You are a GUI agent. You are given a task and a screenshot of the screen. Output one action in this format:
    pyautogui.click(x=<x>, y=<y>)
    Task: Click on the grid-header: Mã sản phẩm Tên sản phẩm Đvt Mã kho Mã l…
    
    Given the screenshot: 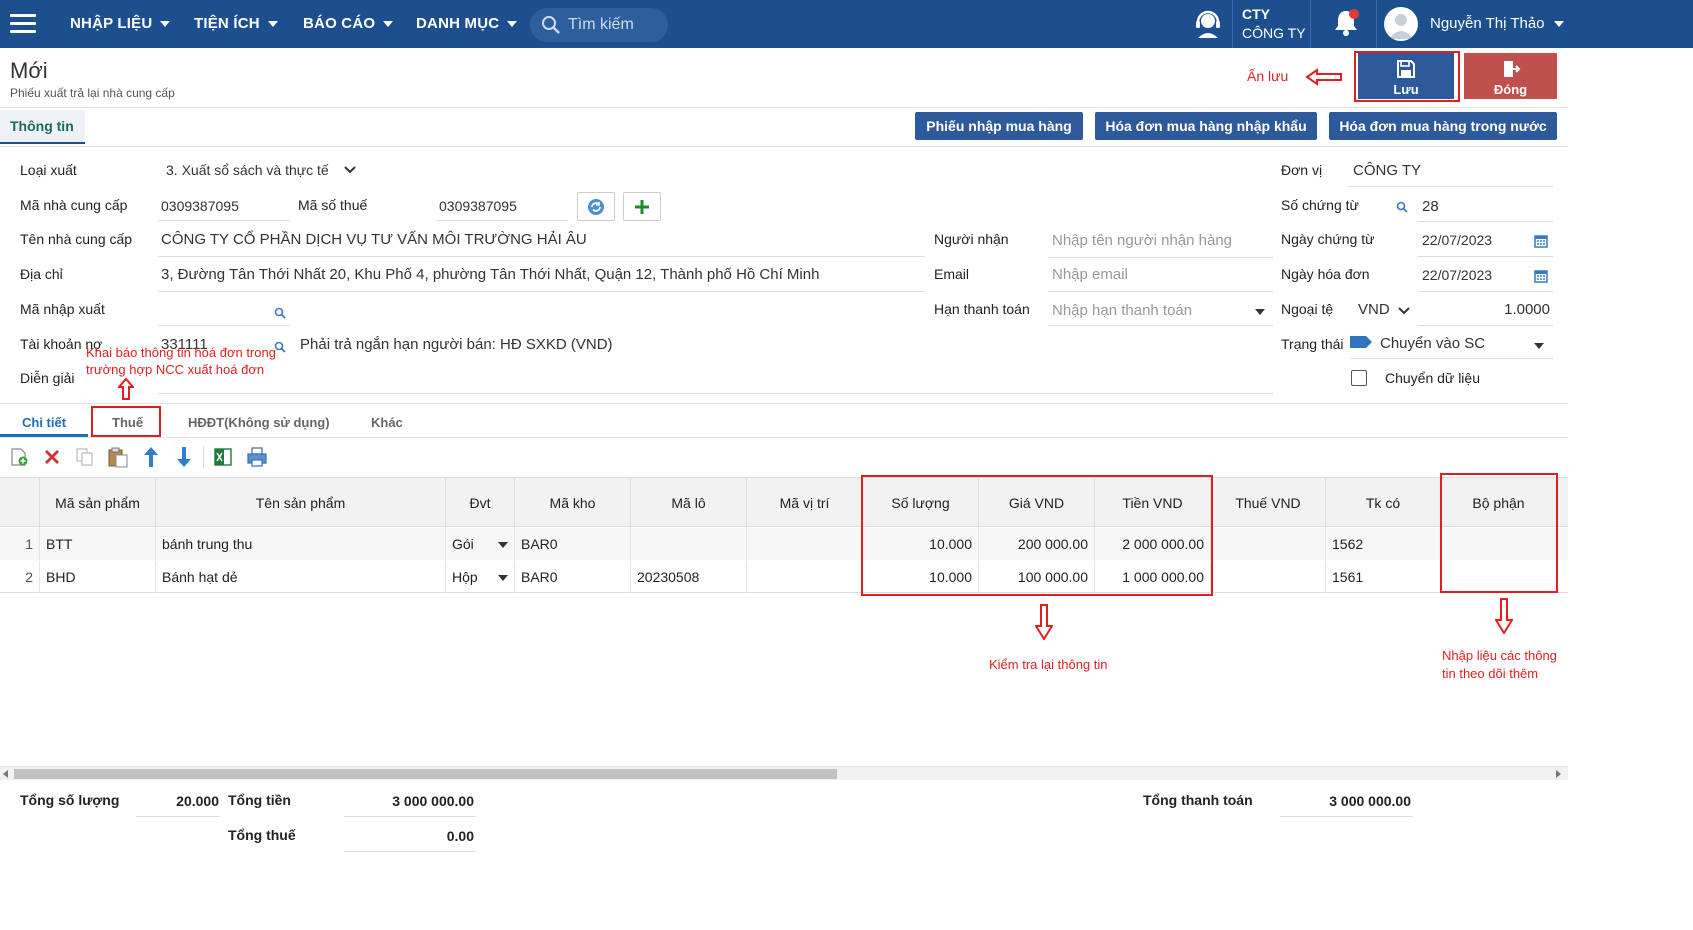 What is the action you would take?
    pyautogui.click(x=784, y=502)
    